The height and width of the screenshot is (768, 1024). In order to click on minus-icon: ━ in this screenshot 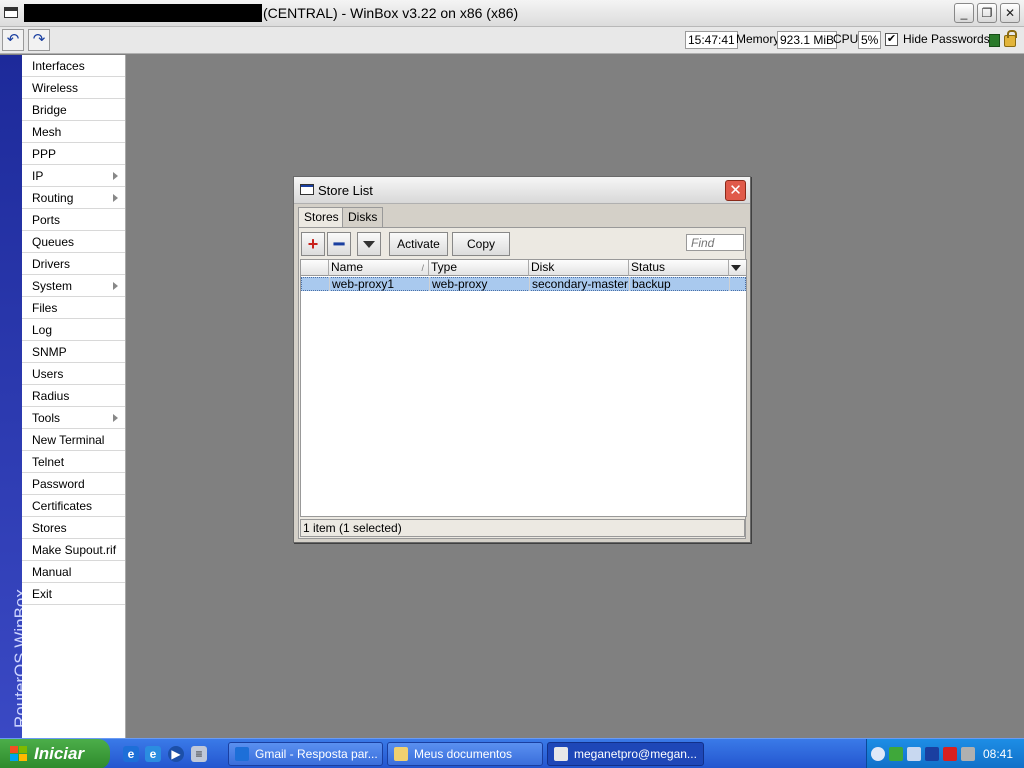, I will do `click(339, 244)`.